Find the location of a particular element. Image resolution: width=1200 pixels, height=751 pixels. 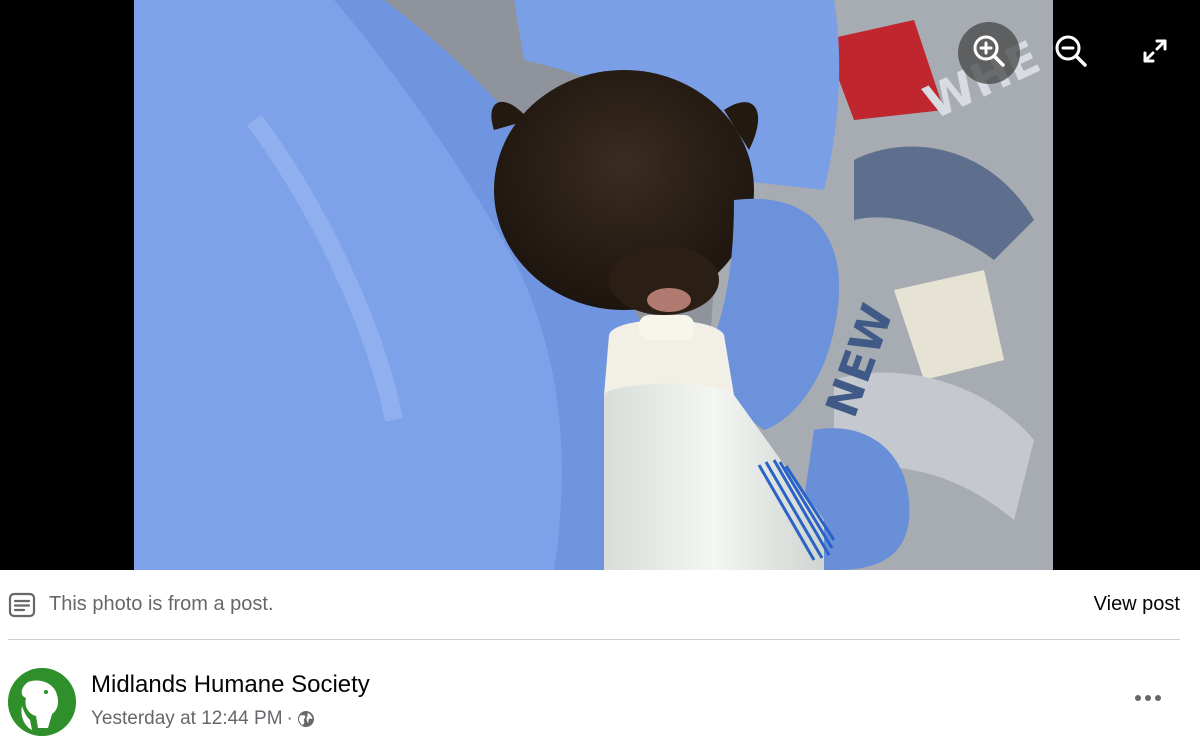

page-avatar is located at coordinates (42, 702).